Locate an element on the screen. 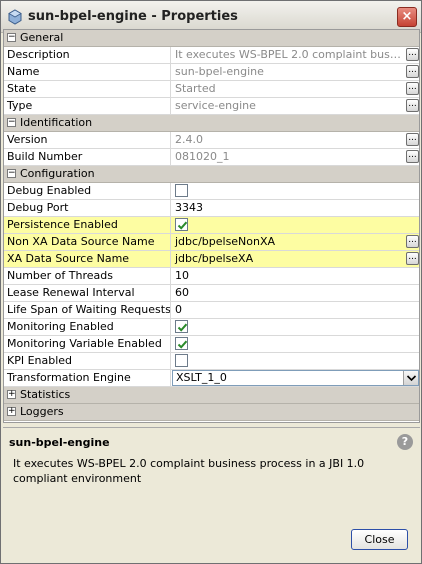  property-row-debug-enabled: Debug Enabled is located at coordinates (211, 191).